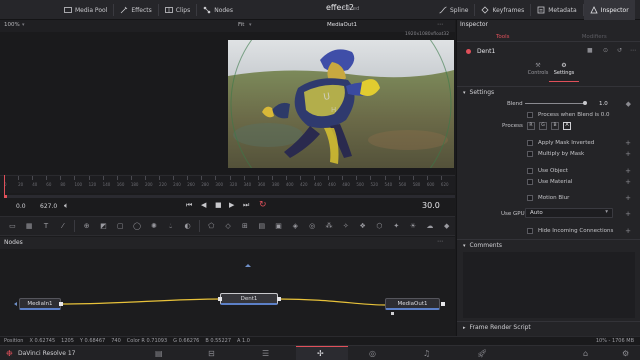 The height and width of the screenshot is (360, 640). What do you see at coordinates (29, 226) in the screenshot?
I see `paint-tool-icon: ▦` at bounding box center [29, 226].